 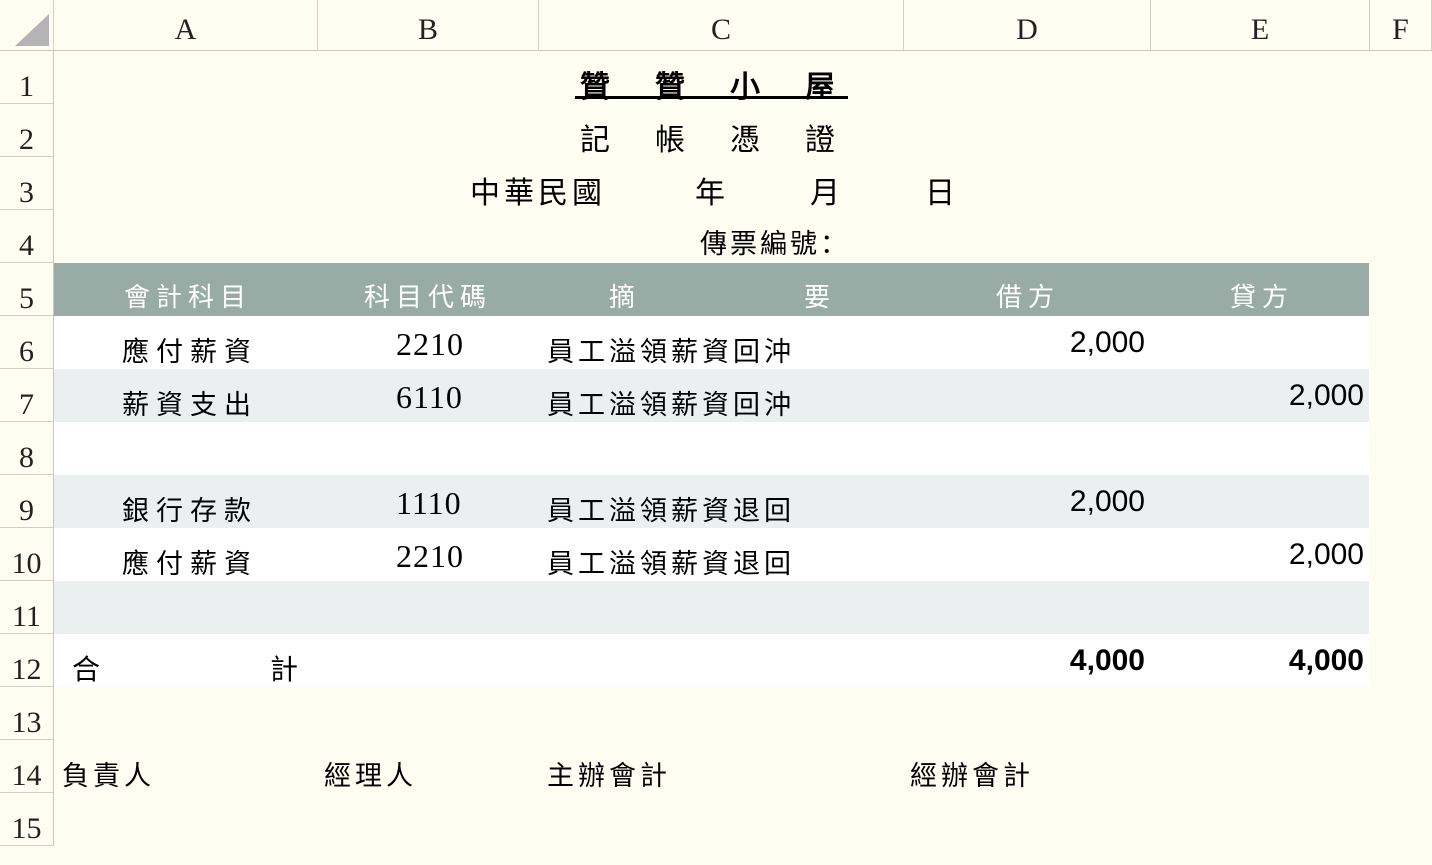 What do you see at coordinates (288, 669) in the screenshot?
I see `total-label-right: 計` at bounding box center [288, 669].